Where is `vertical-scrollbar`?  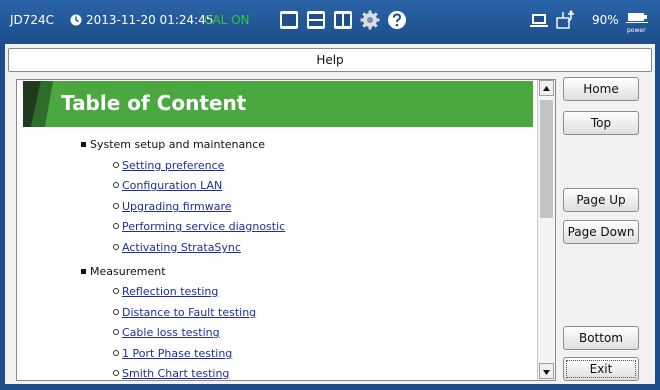 vertical-scrollbar is located at coordinates (546, 230).